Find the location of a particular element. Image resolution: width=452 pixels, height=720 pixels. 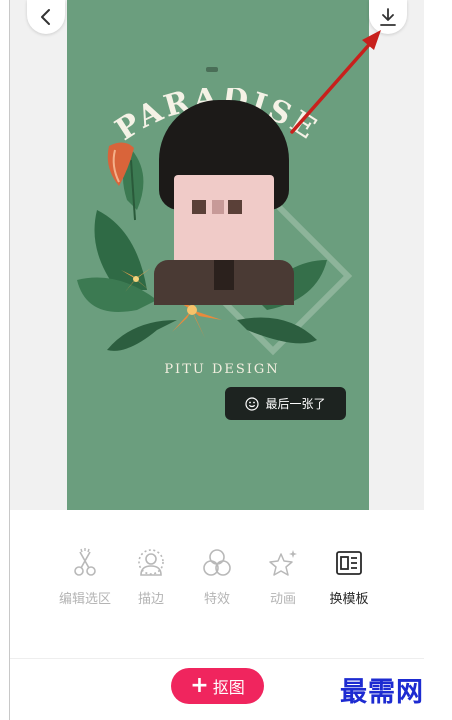

tool-outline: 描边 is located at coordinates (151, 577).